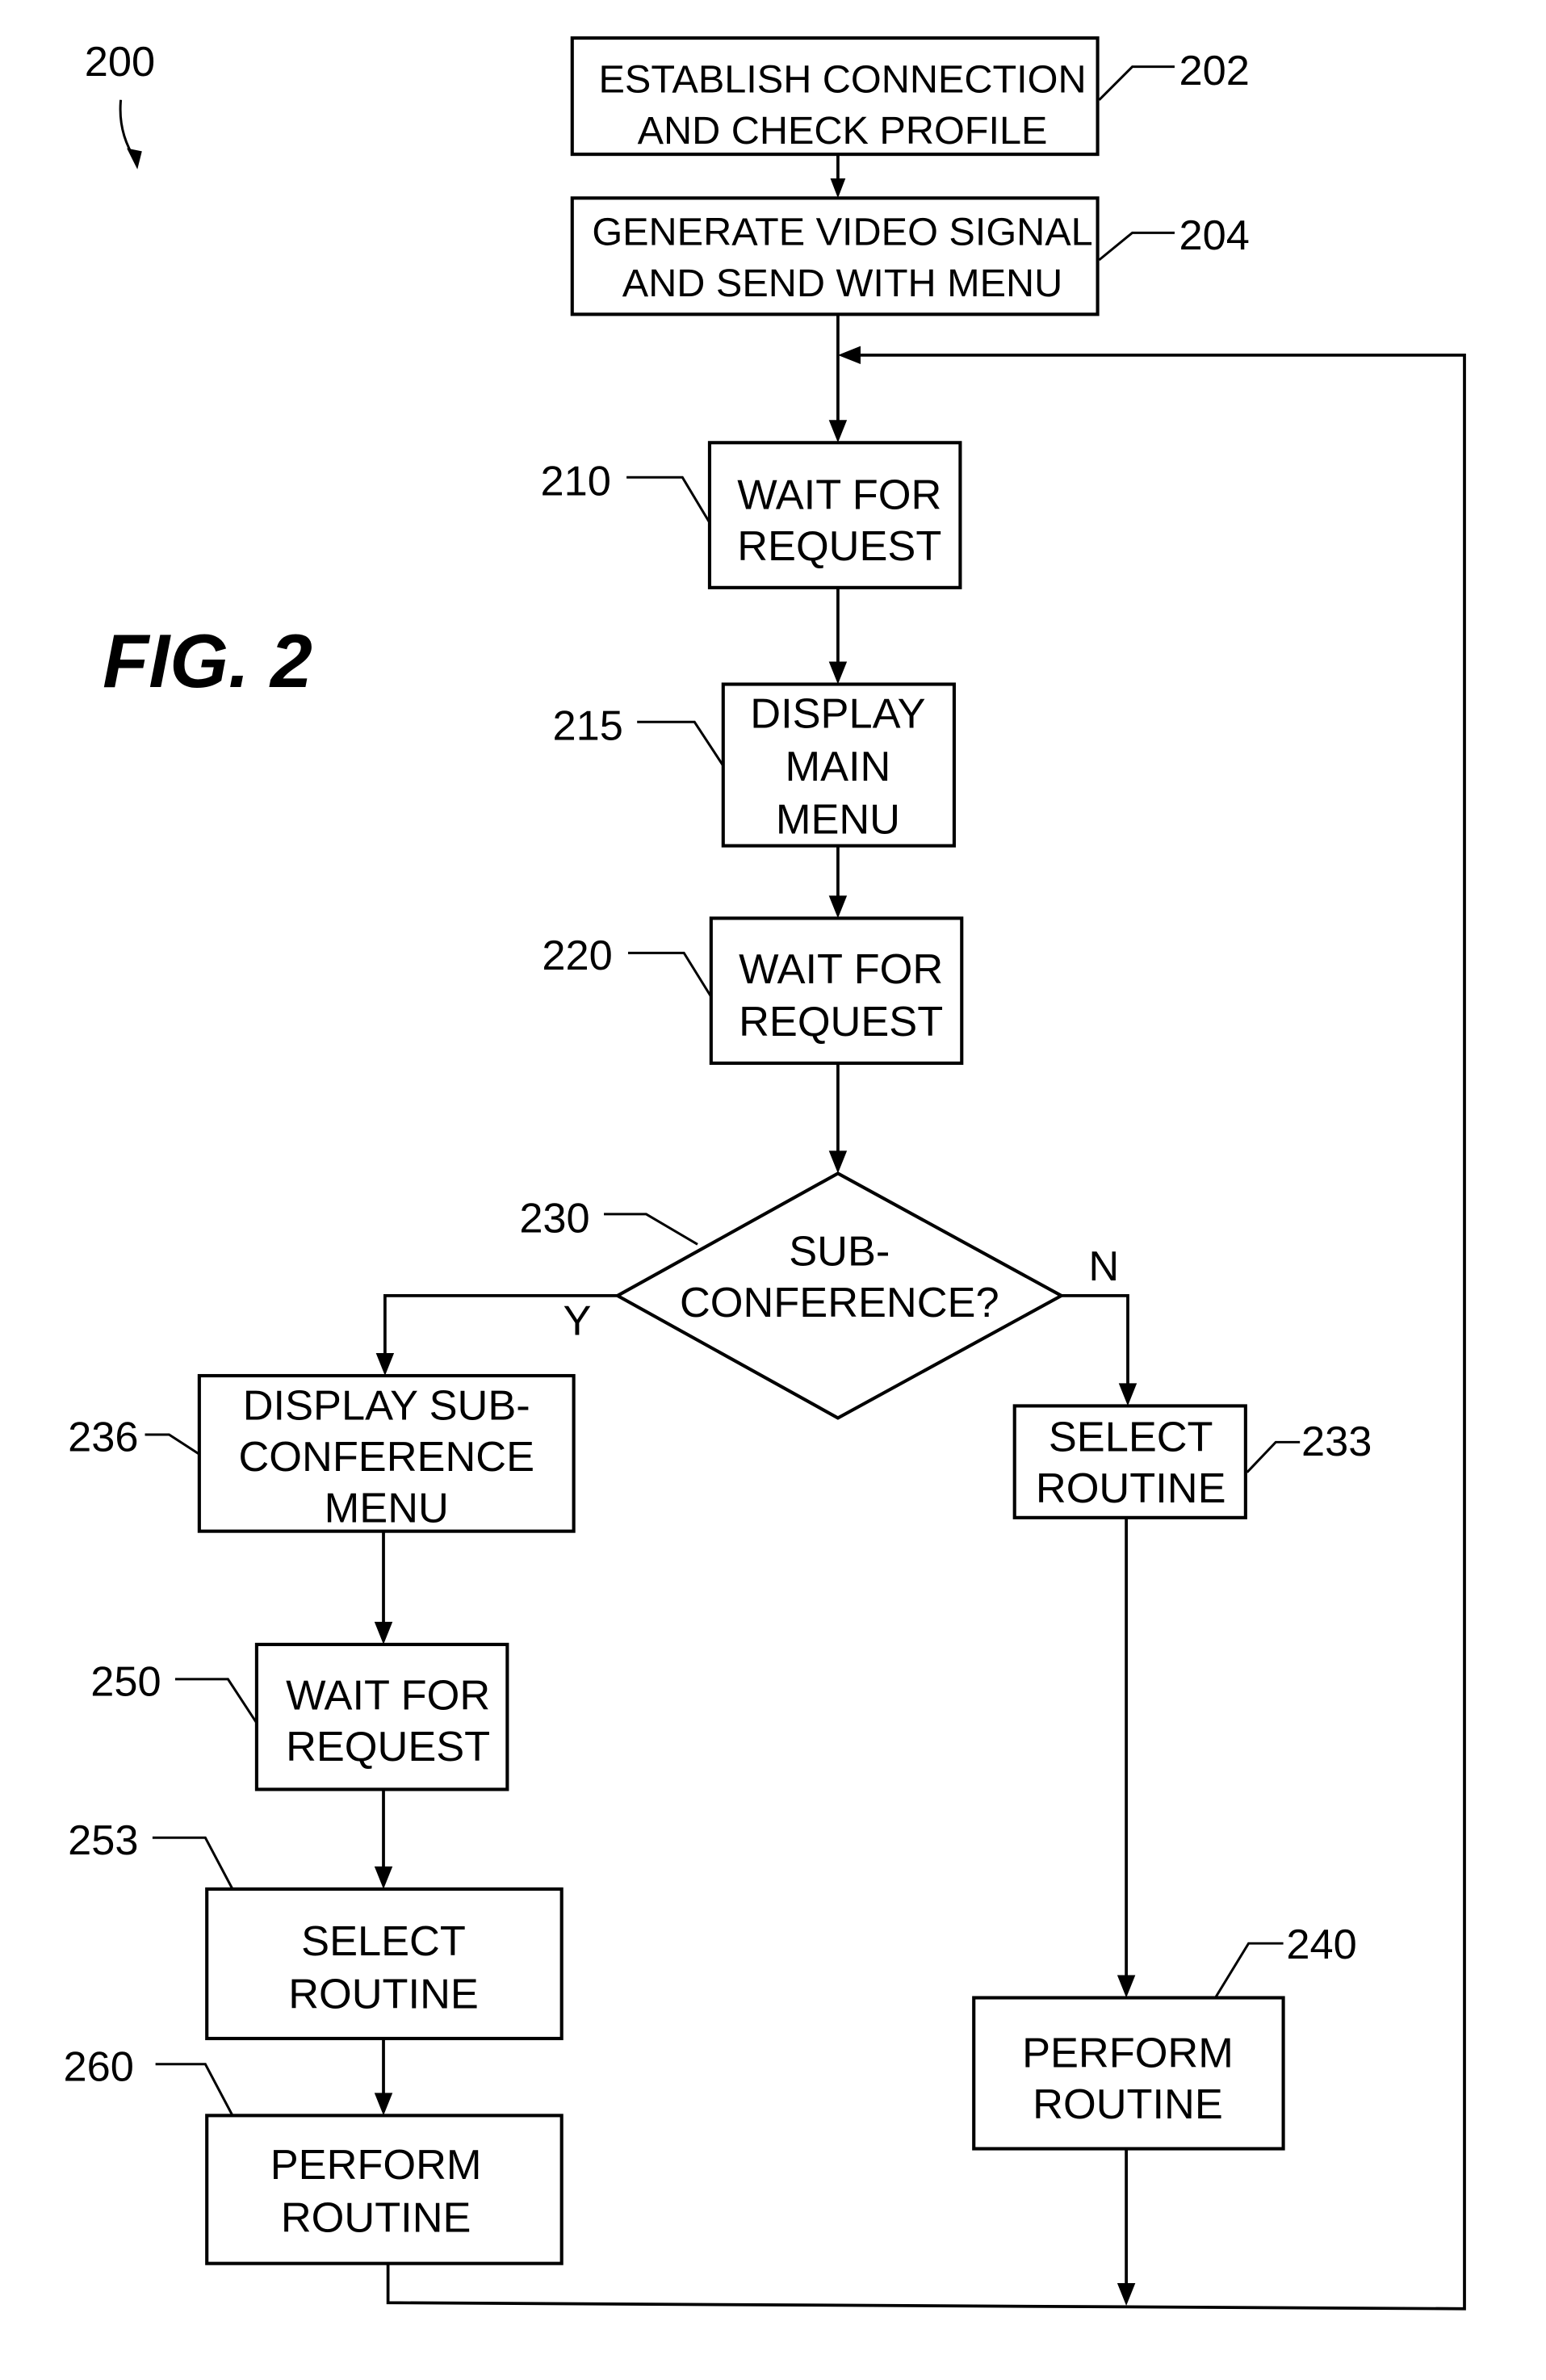 Image resolution: width=1546 pixels, height=2380 pixels. Describe the element at coordinates (1128, 2053) in the screenshot. I see `node-240-line-1: PERFORM` at that location.